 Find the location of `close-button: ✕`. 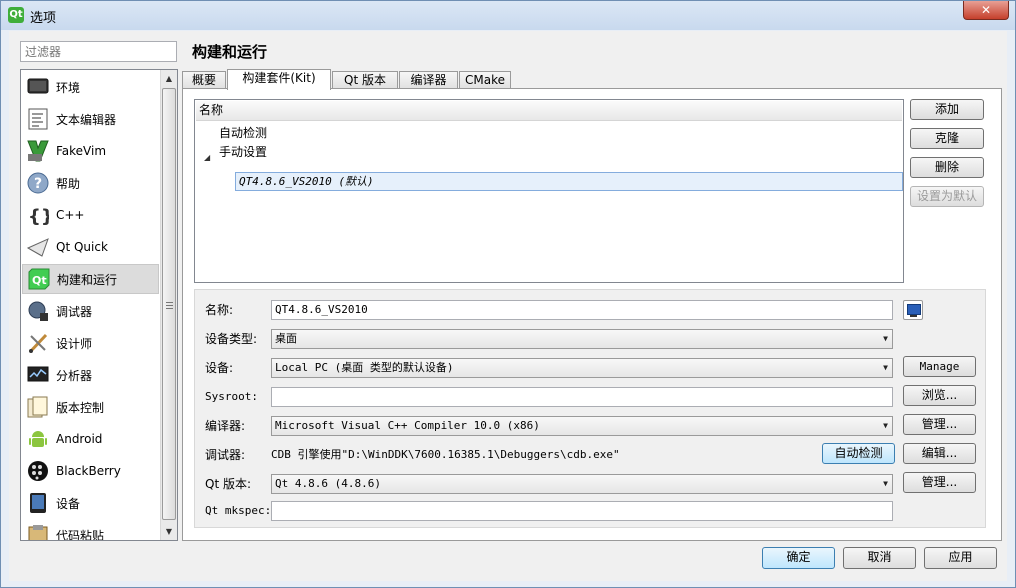

close-button: ✕ is located at coordinates (986, 10).